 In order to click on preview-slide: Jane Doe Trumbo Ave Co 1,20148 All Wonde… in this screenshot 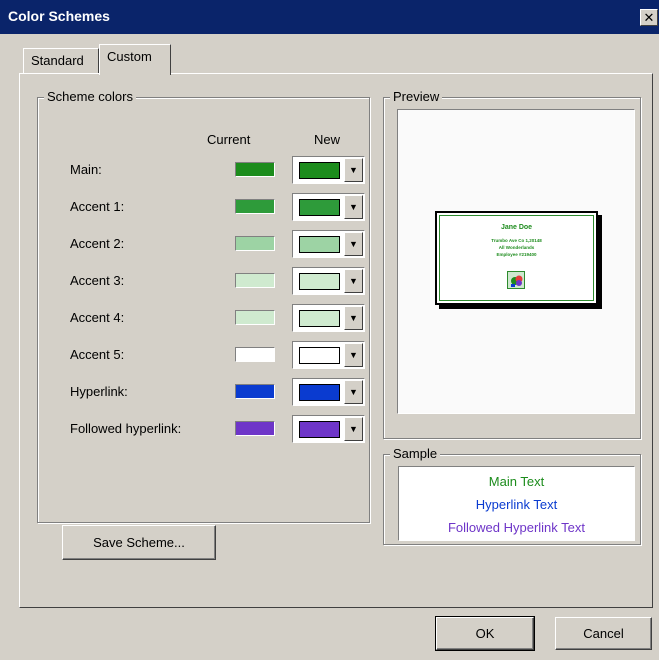, I will do `click(516, 258)`.